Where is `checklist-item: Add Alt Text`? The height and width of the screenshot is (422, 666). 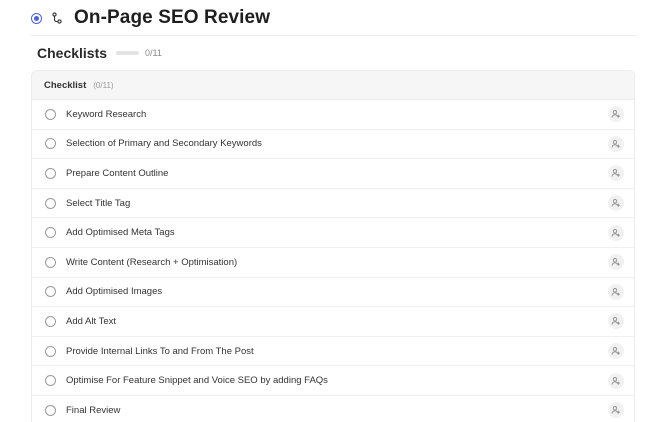 checklist-item: Add Alt Text is located at coordinates (333, 322).